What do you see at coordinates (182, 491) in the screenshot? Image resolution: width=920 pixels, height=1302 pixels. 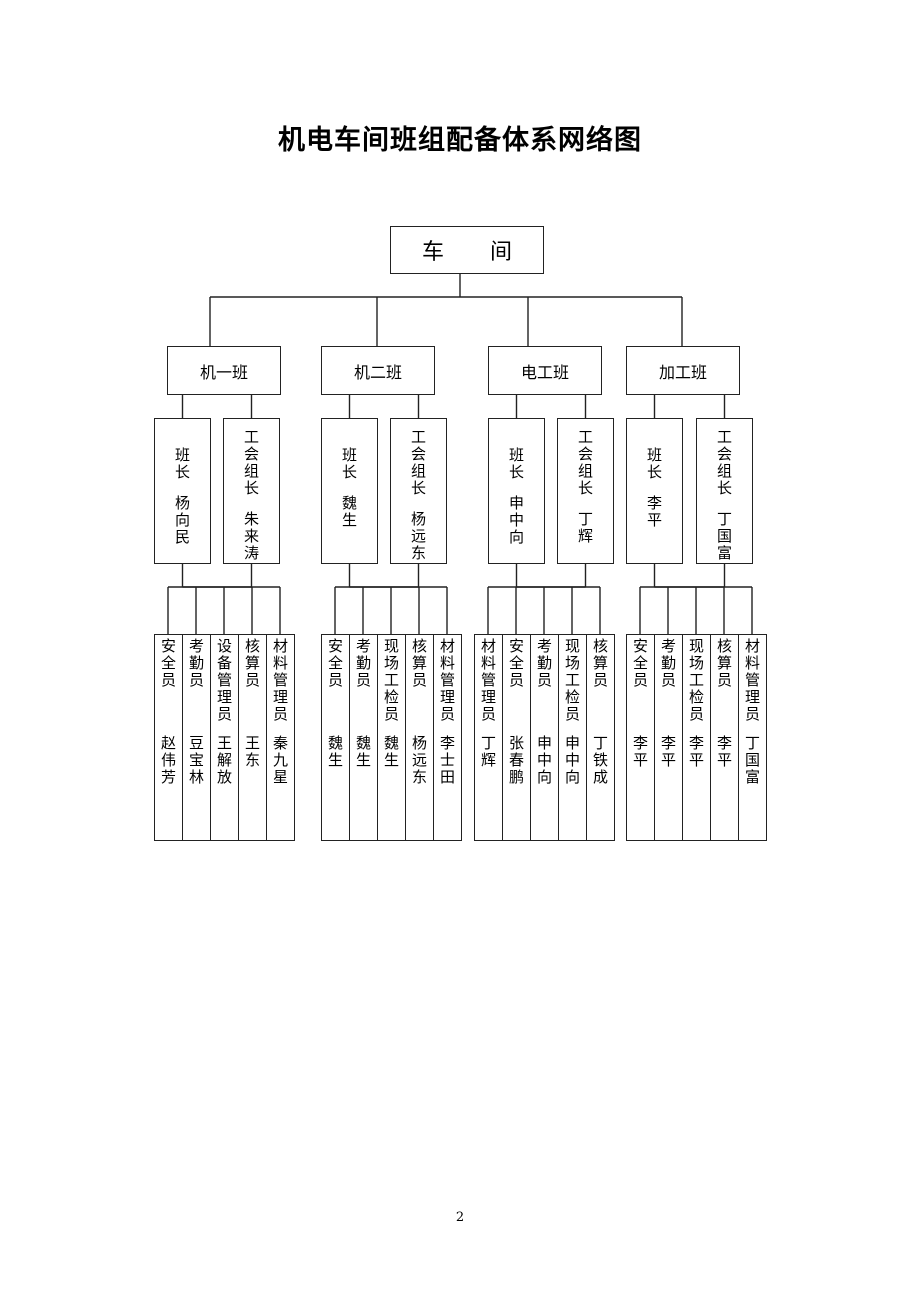 I see `team-leader-node: 班长杨向民` at bounding box center [182, 491].